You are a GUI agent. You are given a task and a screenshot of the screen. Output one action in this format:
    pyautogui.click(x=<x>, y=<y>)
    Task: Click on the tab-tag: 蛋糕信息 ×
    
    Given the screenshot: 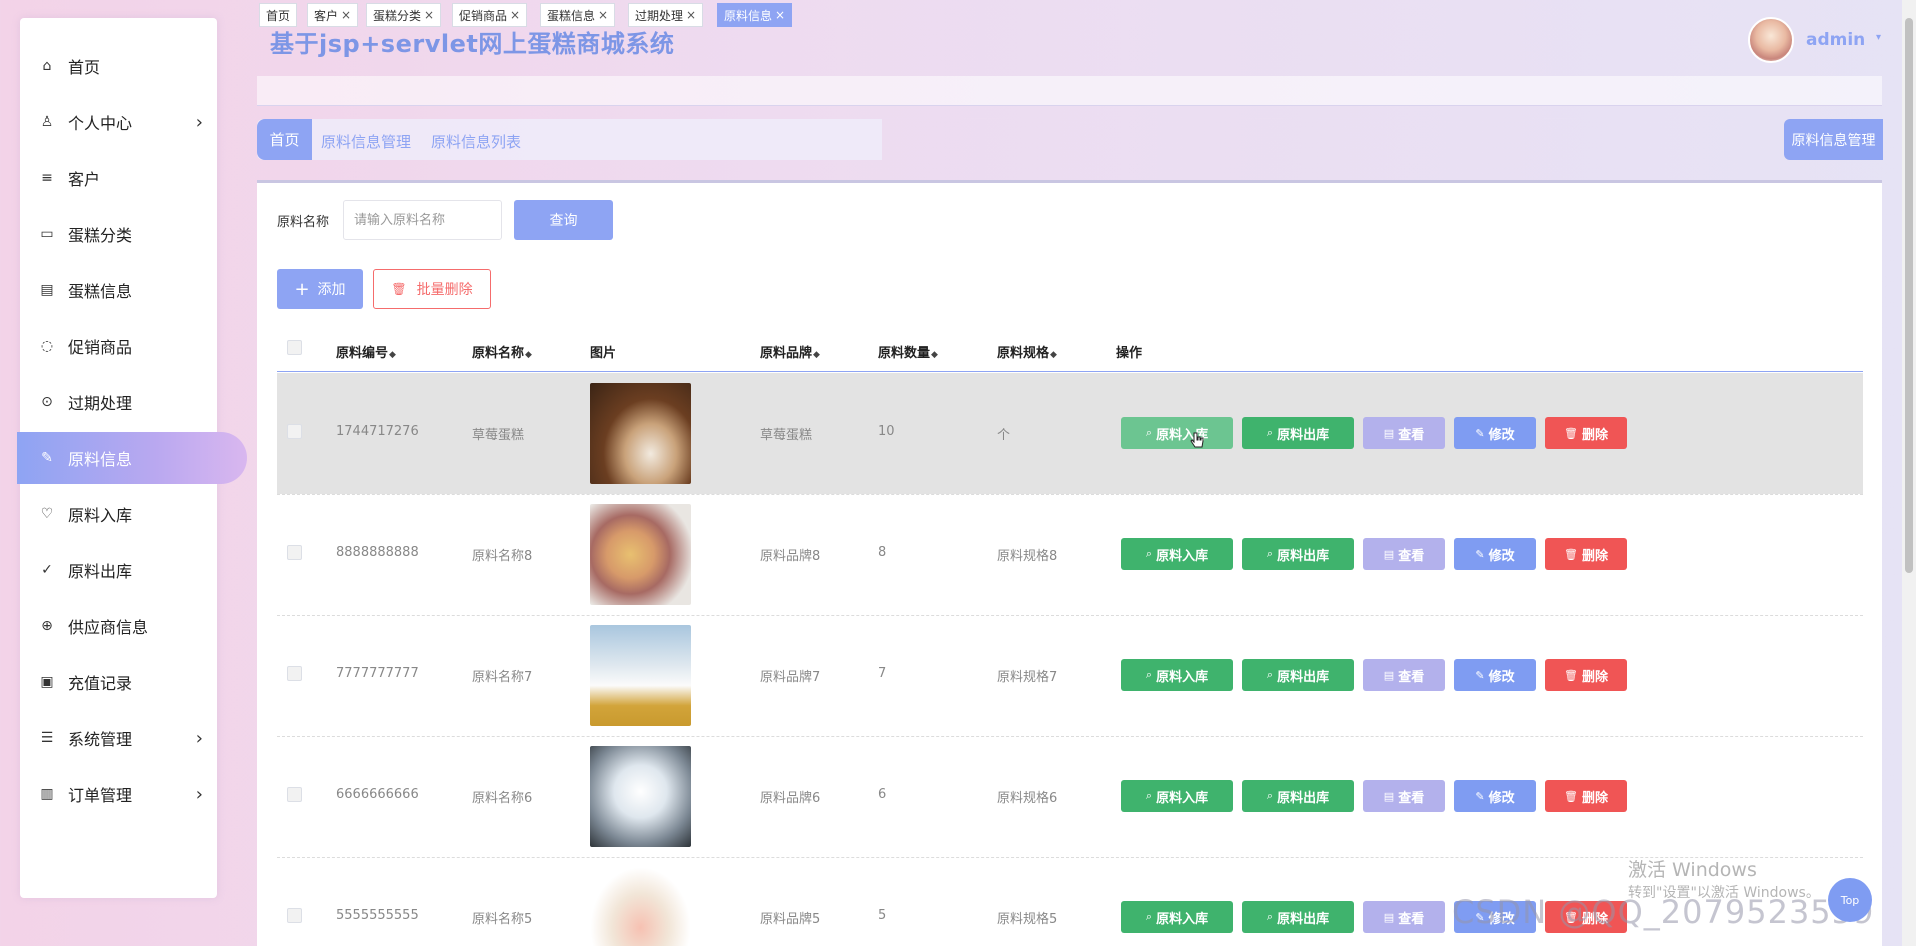 What is the action you would take?
    pyautogui.click(x=578, y=15)
    